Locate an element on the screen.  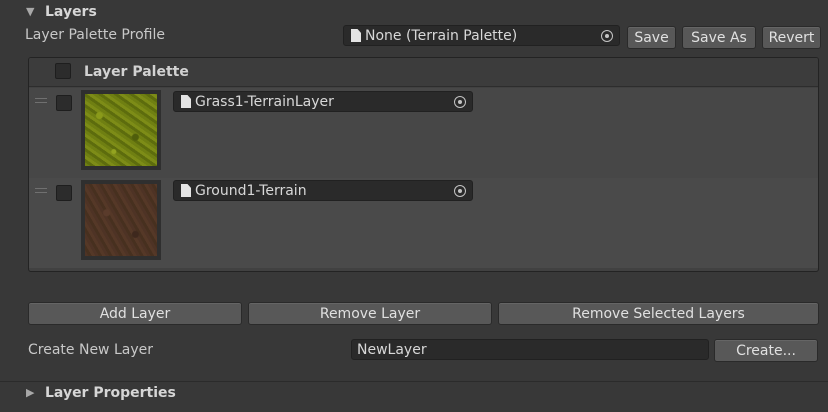
profile-field: None (Terrain Palette) is located at coordinates (481, 35).